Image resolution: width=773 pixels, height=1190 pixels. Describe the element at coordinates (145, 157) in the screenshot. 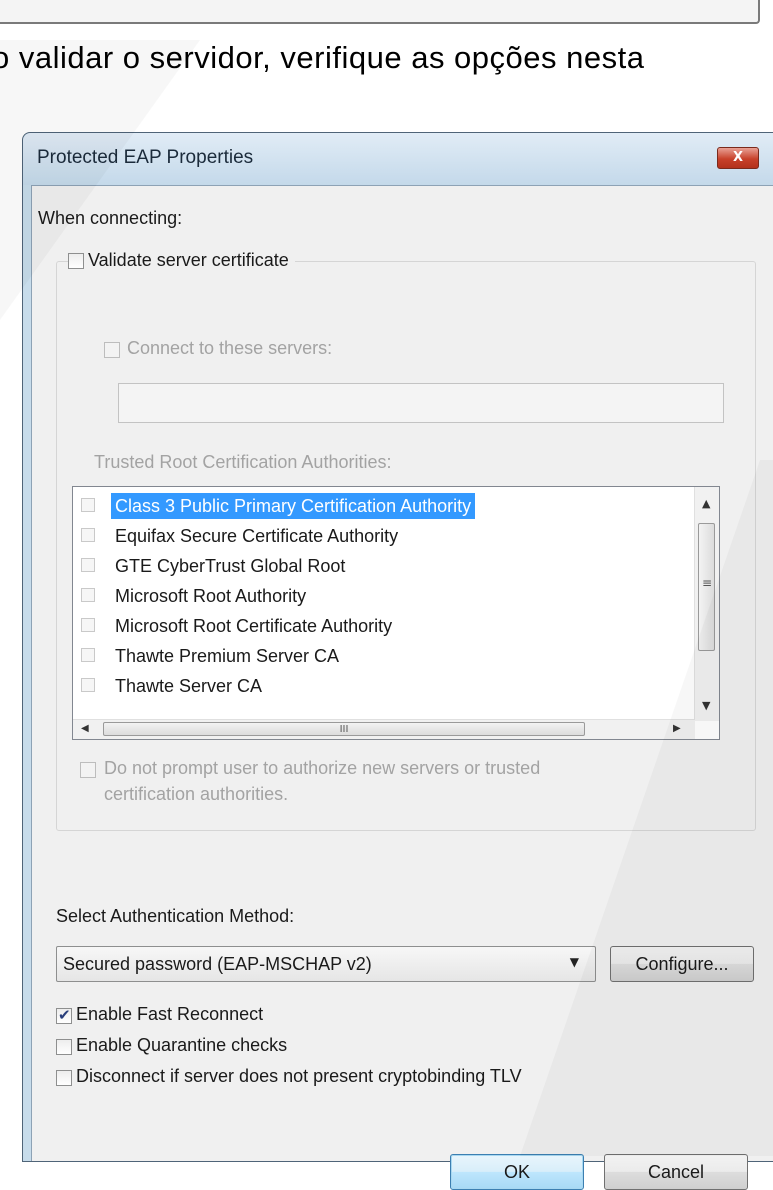

I see `dialog-title: Protected EAP Properties` at that location.